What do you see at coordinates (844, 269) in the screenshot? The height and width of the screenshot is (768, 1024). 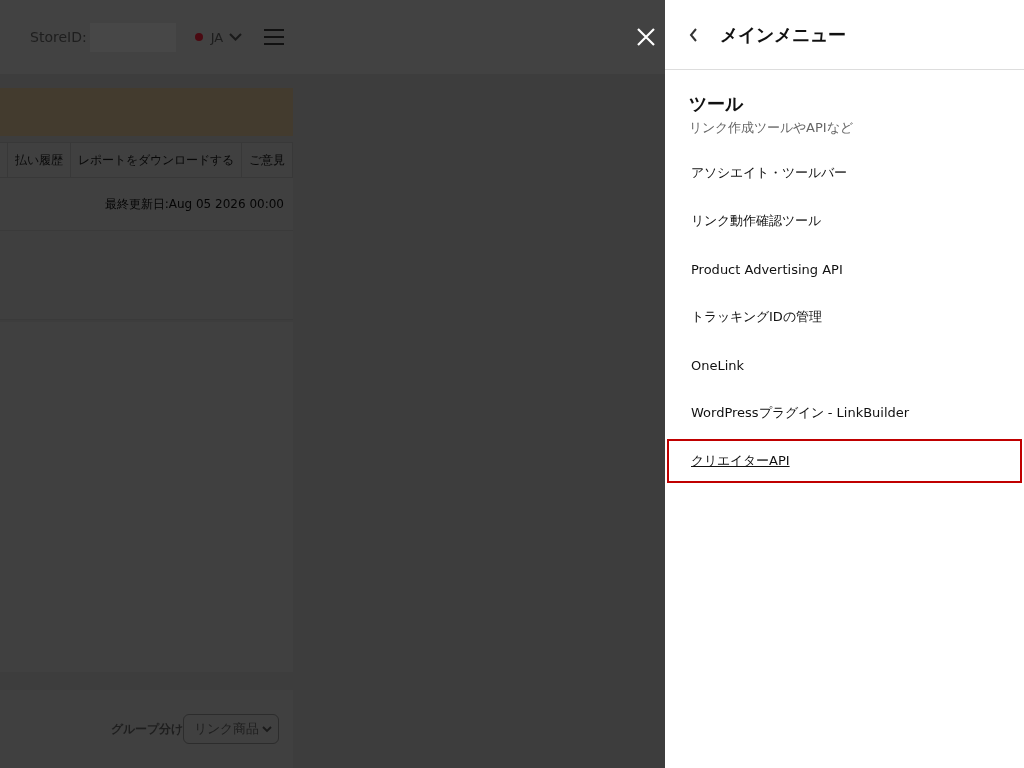 I see `menu-item: Product Advertising API` at bounding box center [844, 269].